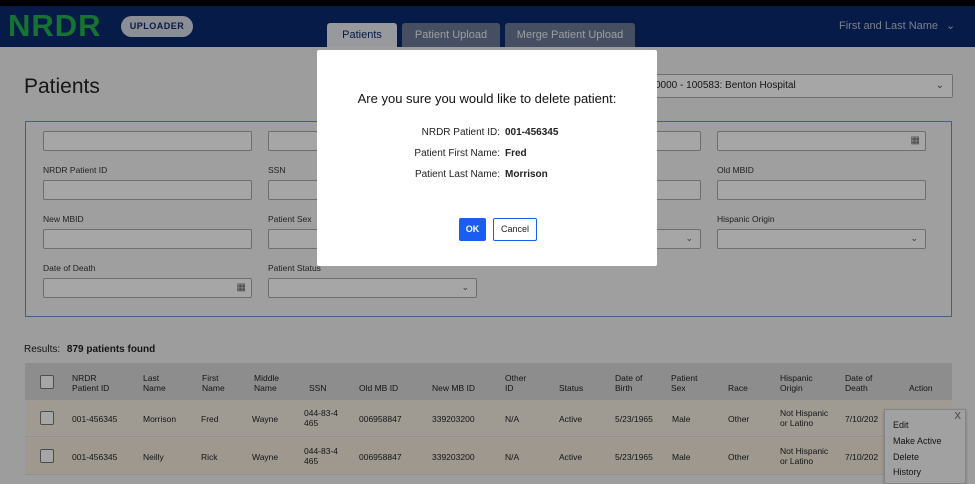  Describe the element at coordinates (457, 174) in the screenshot. I see `dialog-last-name-label: Patient Last Name:` at that location.